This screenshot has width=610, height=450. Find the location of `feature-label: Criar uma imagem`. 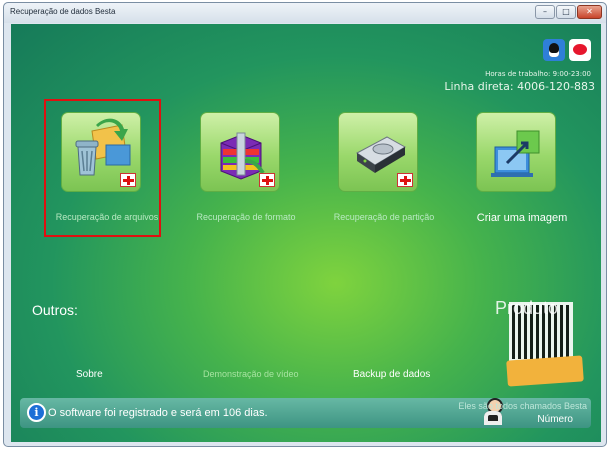

feature-label: Criar uma imagem is located at coordinates (522, 218).